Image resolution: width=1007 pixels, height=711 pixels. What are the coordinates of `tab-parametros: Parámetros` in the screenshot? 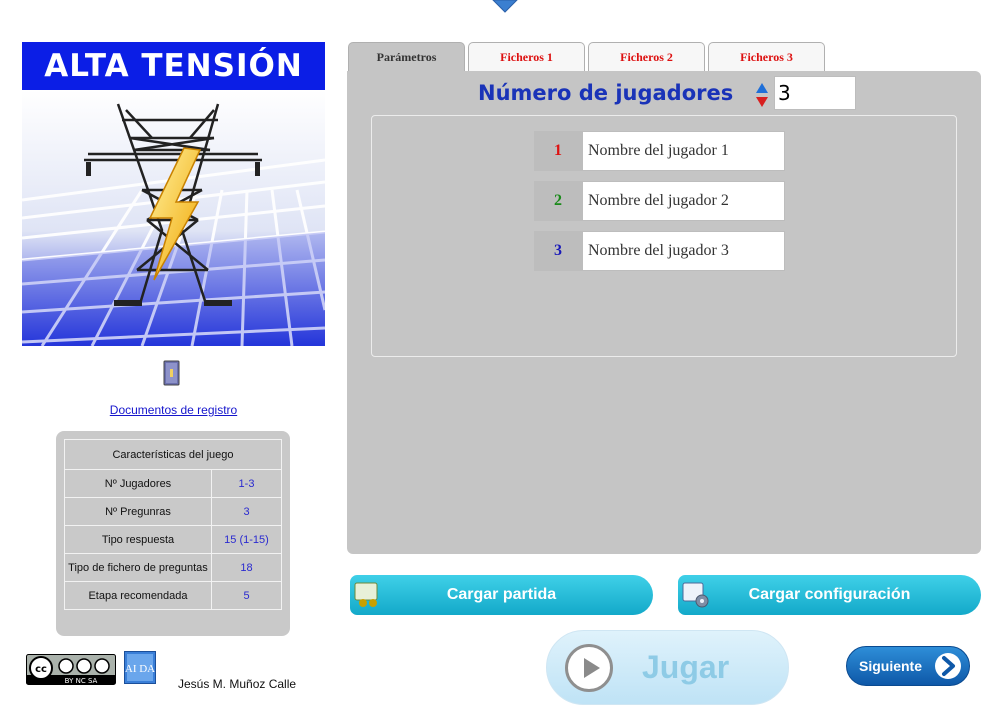 It's located at (406, 56).